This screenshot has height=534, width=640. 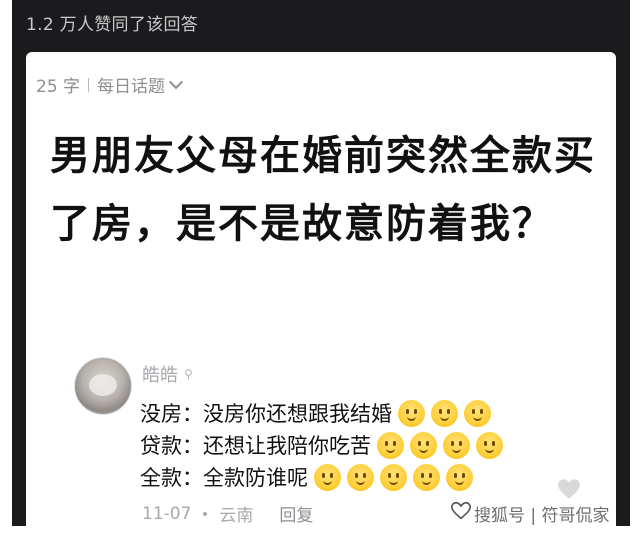 I want to click on comment-line: 全款：全款防谁呢, so click(x=306, y=477).